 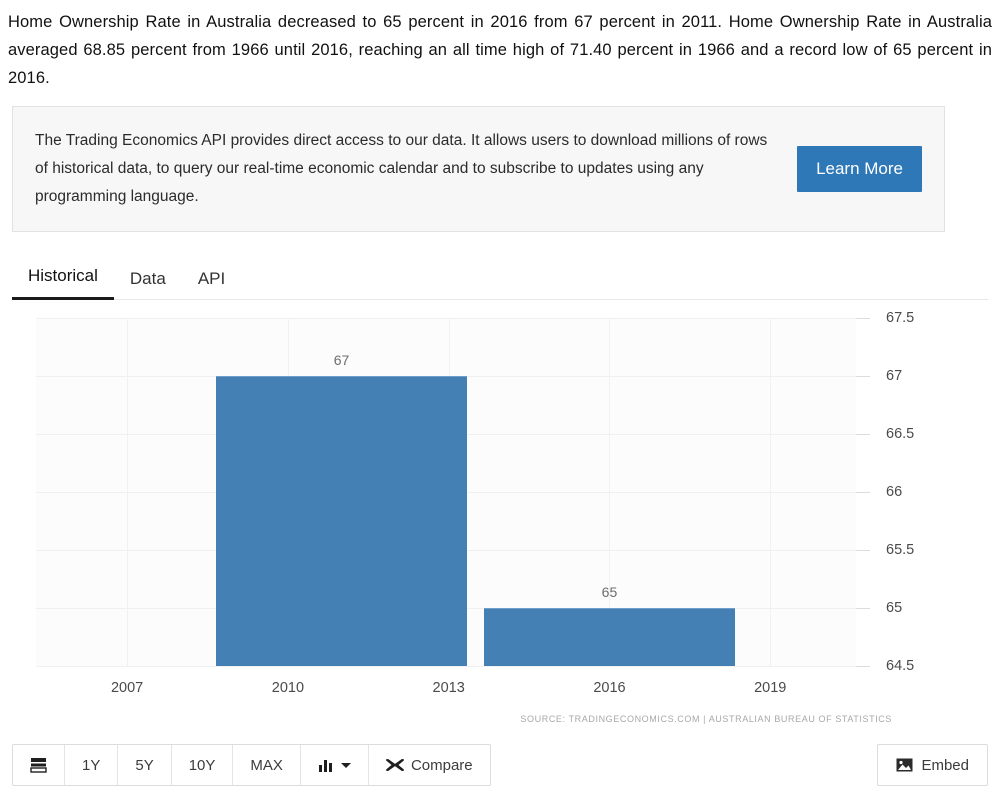 I want to click on range-button-max: MAX, so click(x=267, y=765).